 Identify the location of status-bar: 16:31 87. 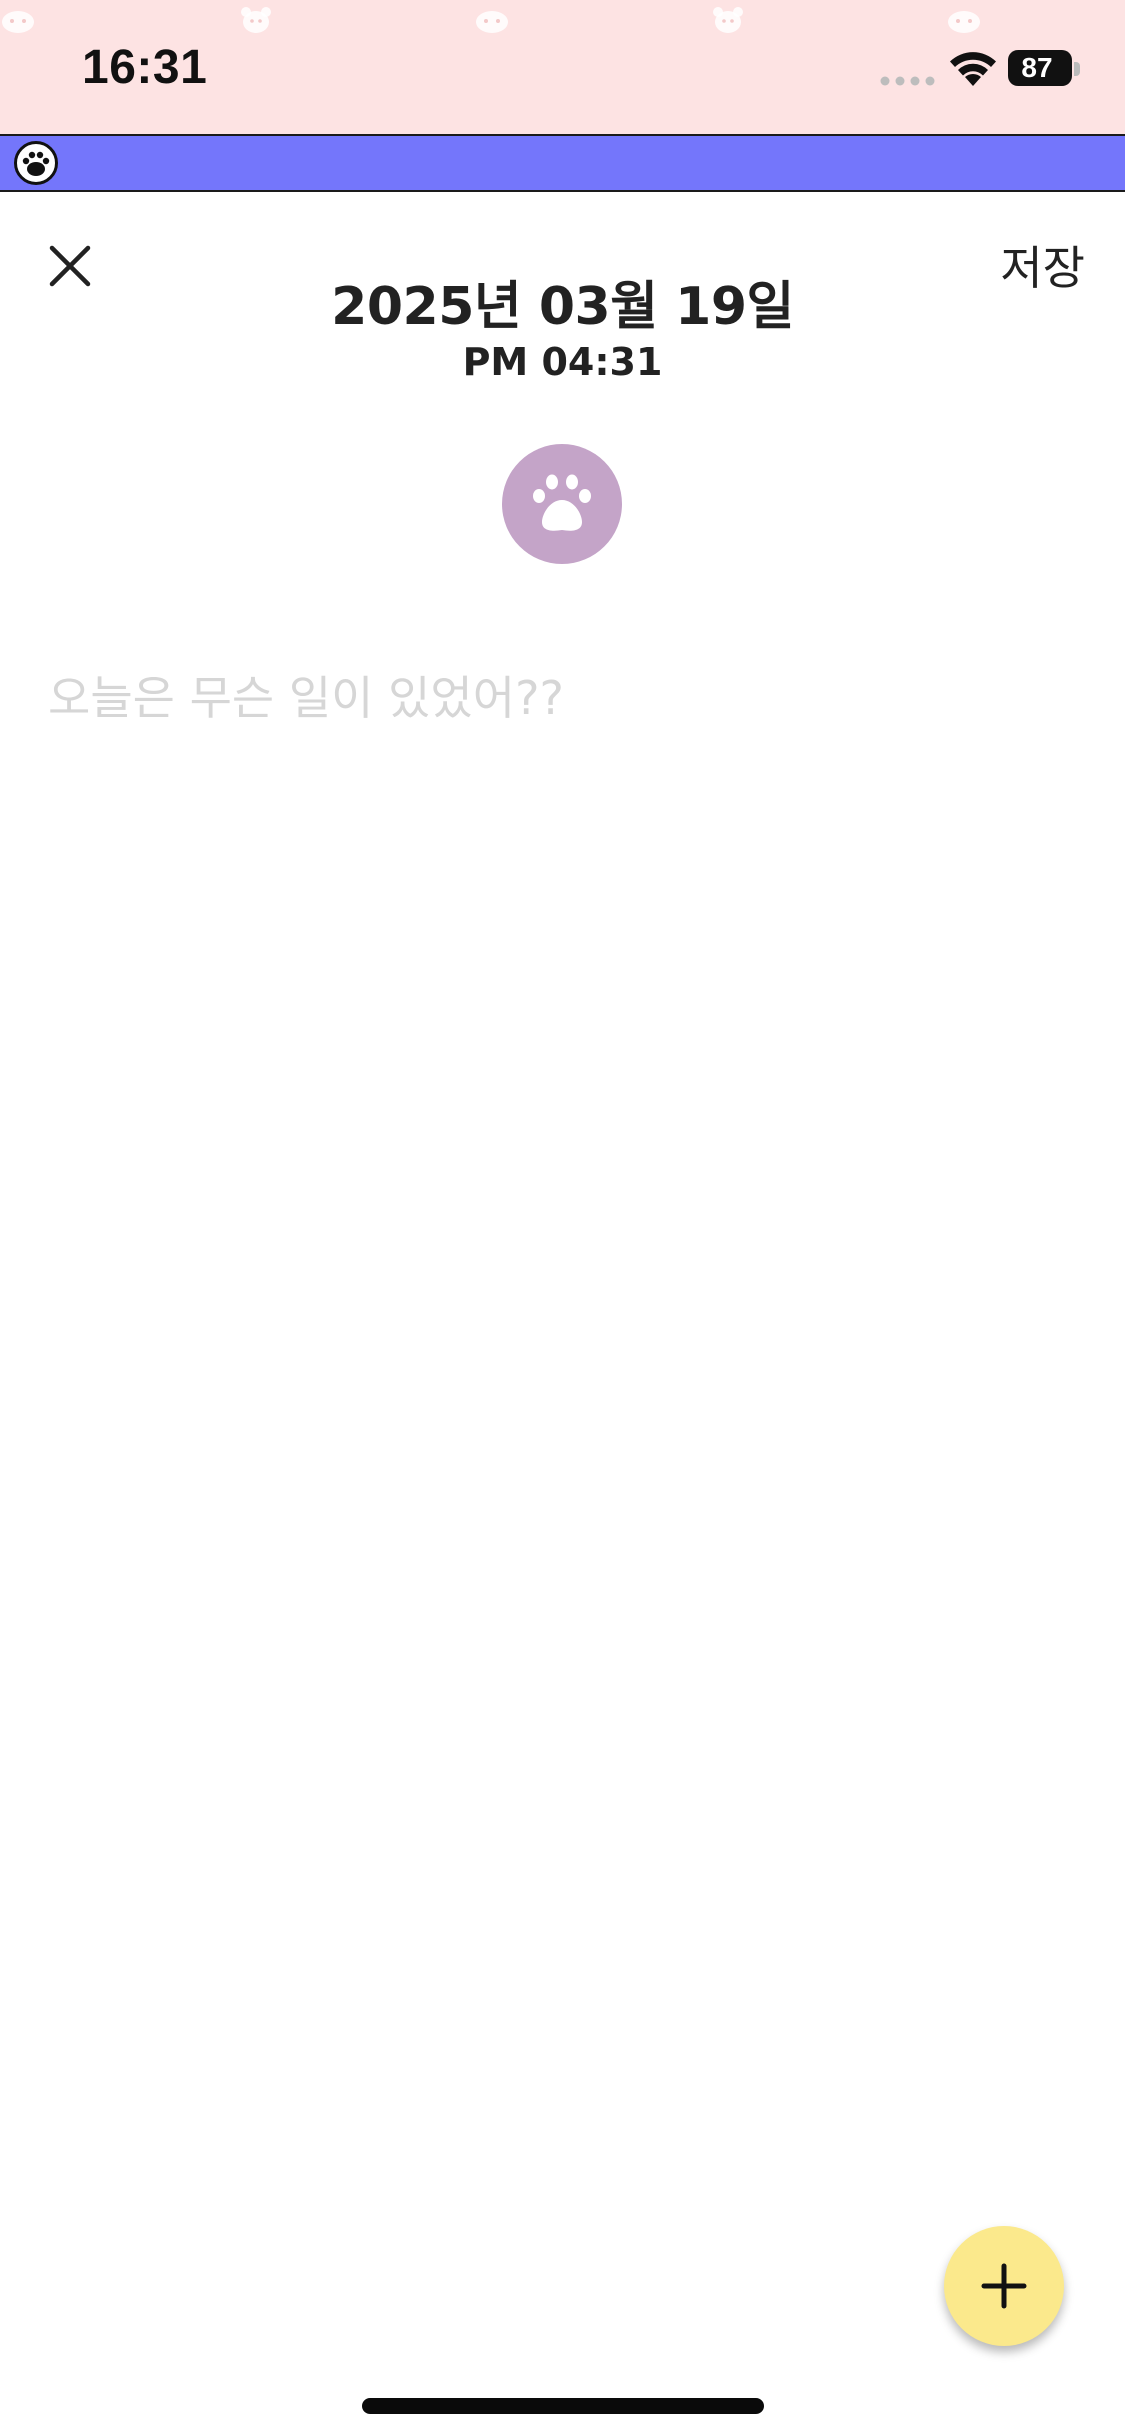
(562, 67).